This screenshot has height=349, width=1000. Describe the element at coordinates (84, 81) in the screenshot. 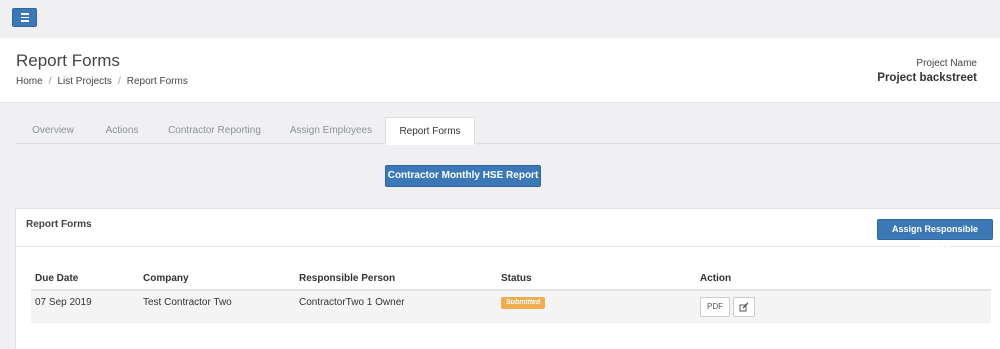

I see `breadcrumb-list-projects: List Projects` at that location.